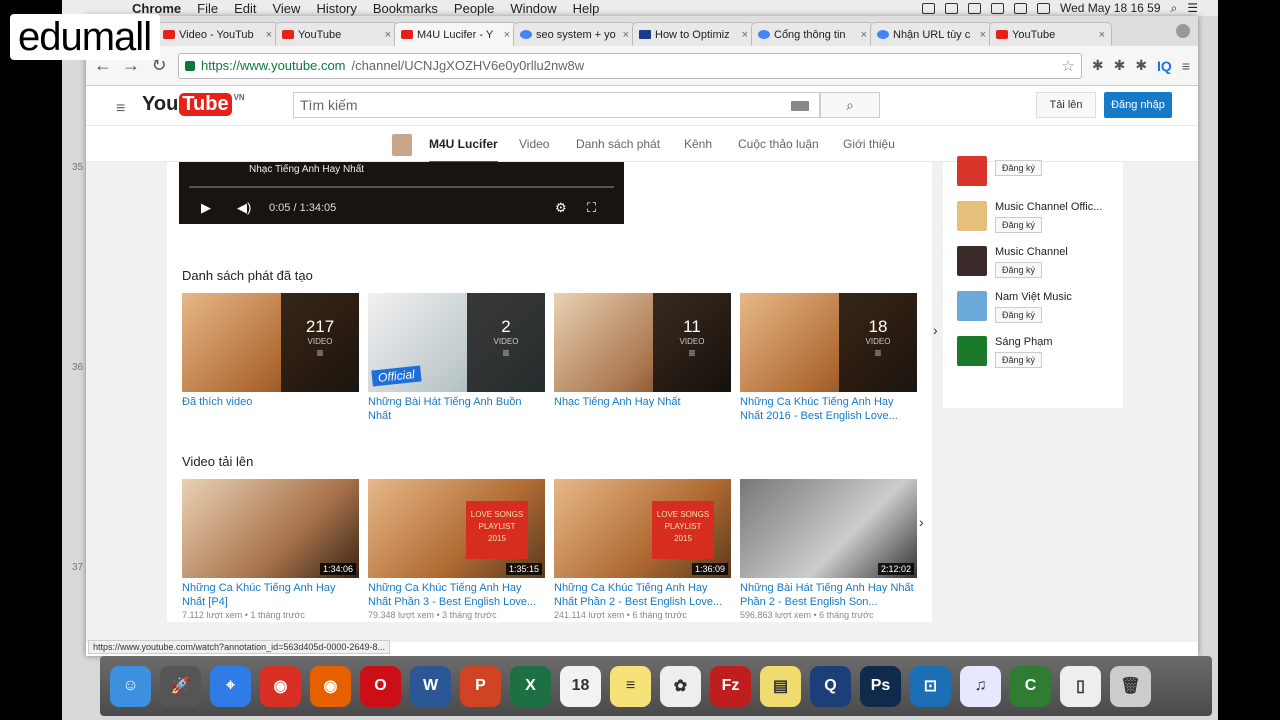 The image size is (1280, 720). What do you see at coordinates (693, 34) in the screenshot?
I see `browser-tab: How to Optimiz ×` at bounding box center [693, 34].